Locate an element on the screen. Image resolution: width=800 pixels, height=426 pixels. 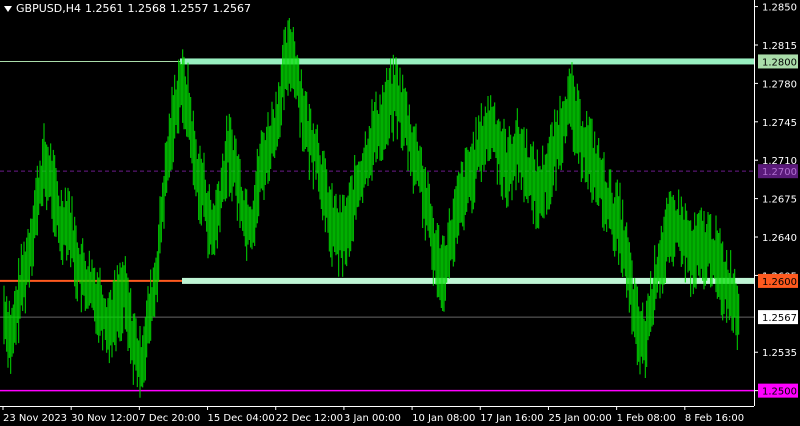
time-tick-label: 8 Feb 16:00 is located at coordinates (714, 418).